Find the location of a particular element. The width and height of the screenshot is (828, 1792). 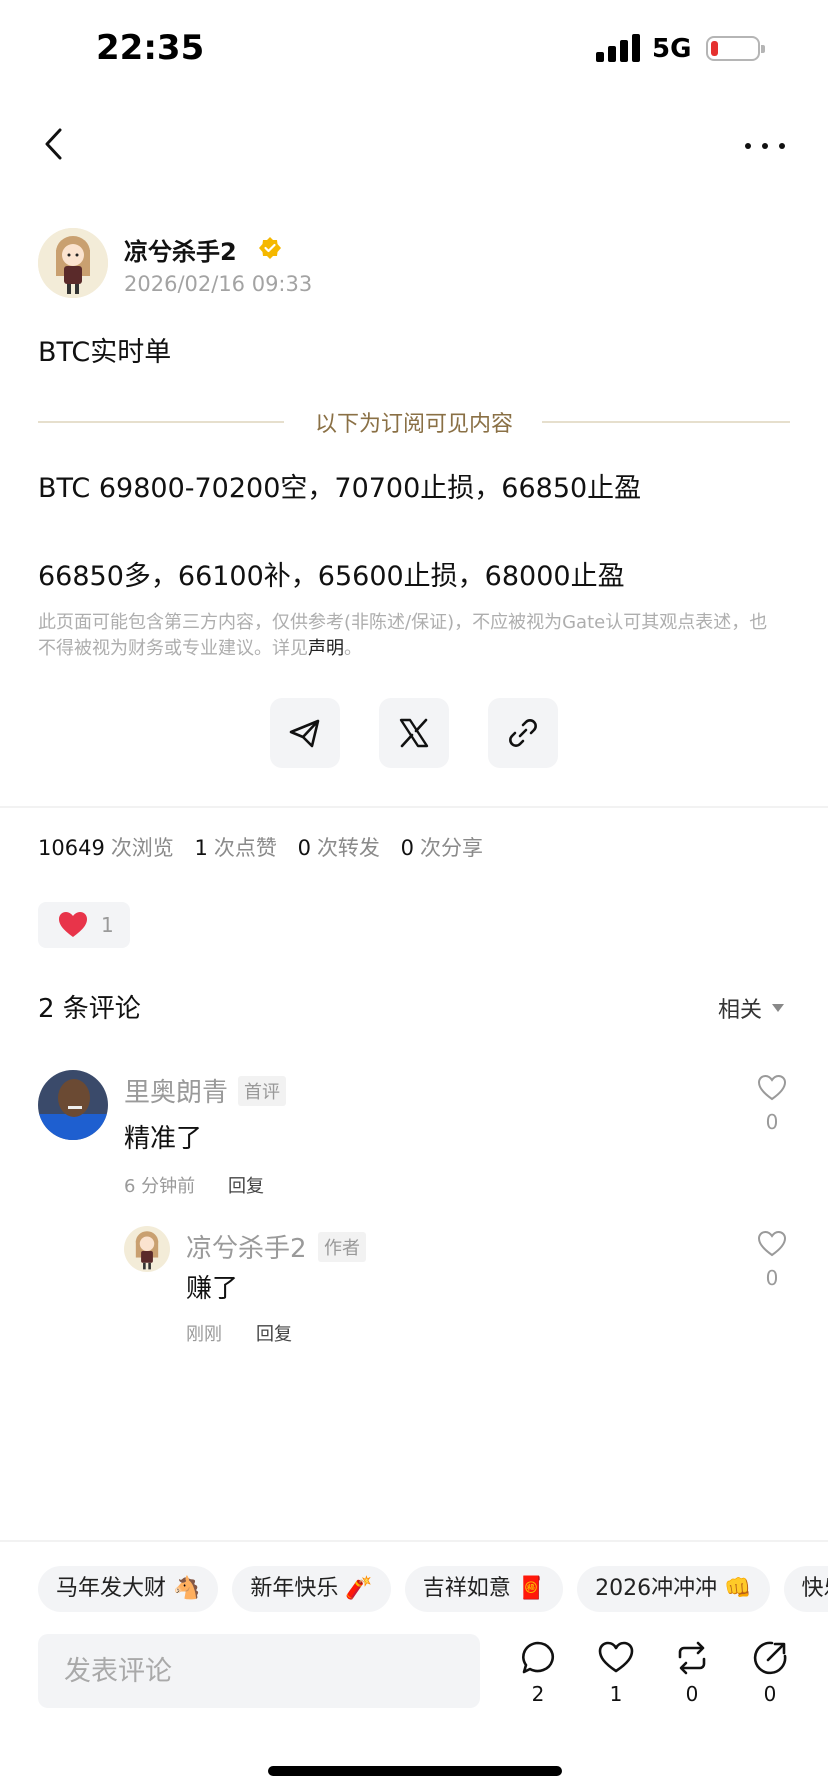

comment-like-count: 0 is located at coordinates (772, 1122).